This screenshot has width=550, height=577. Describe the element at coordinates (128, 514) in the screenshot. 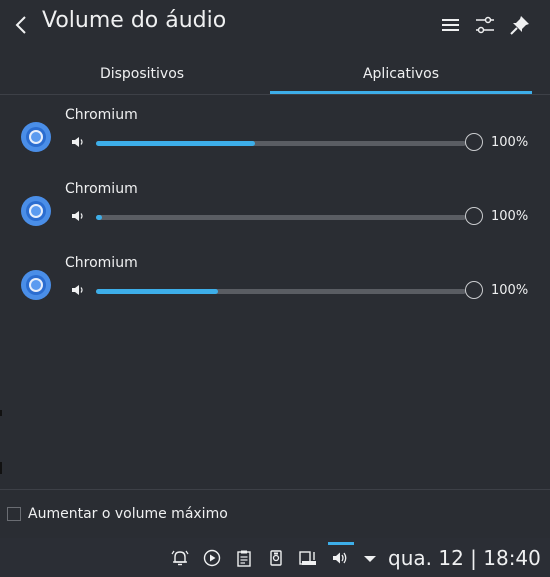

I see `raise-max-volume-label: Aumentar o volume máximo` at that location.